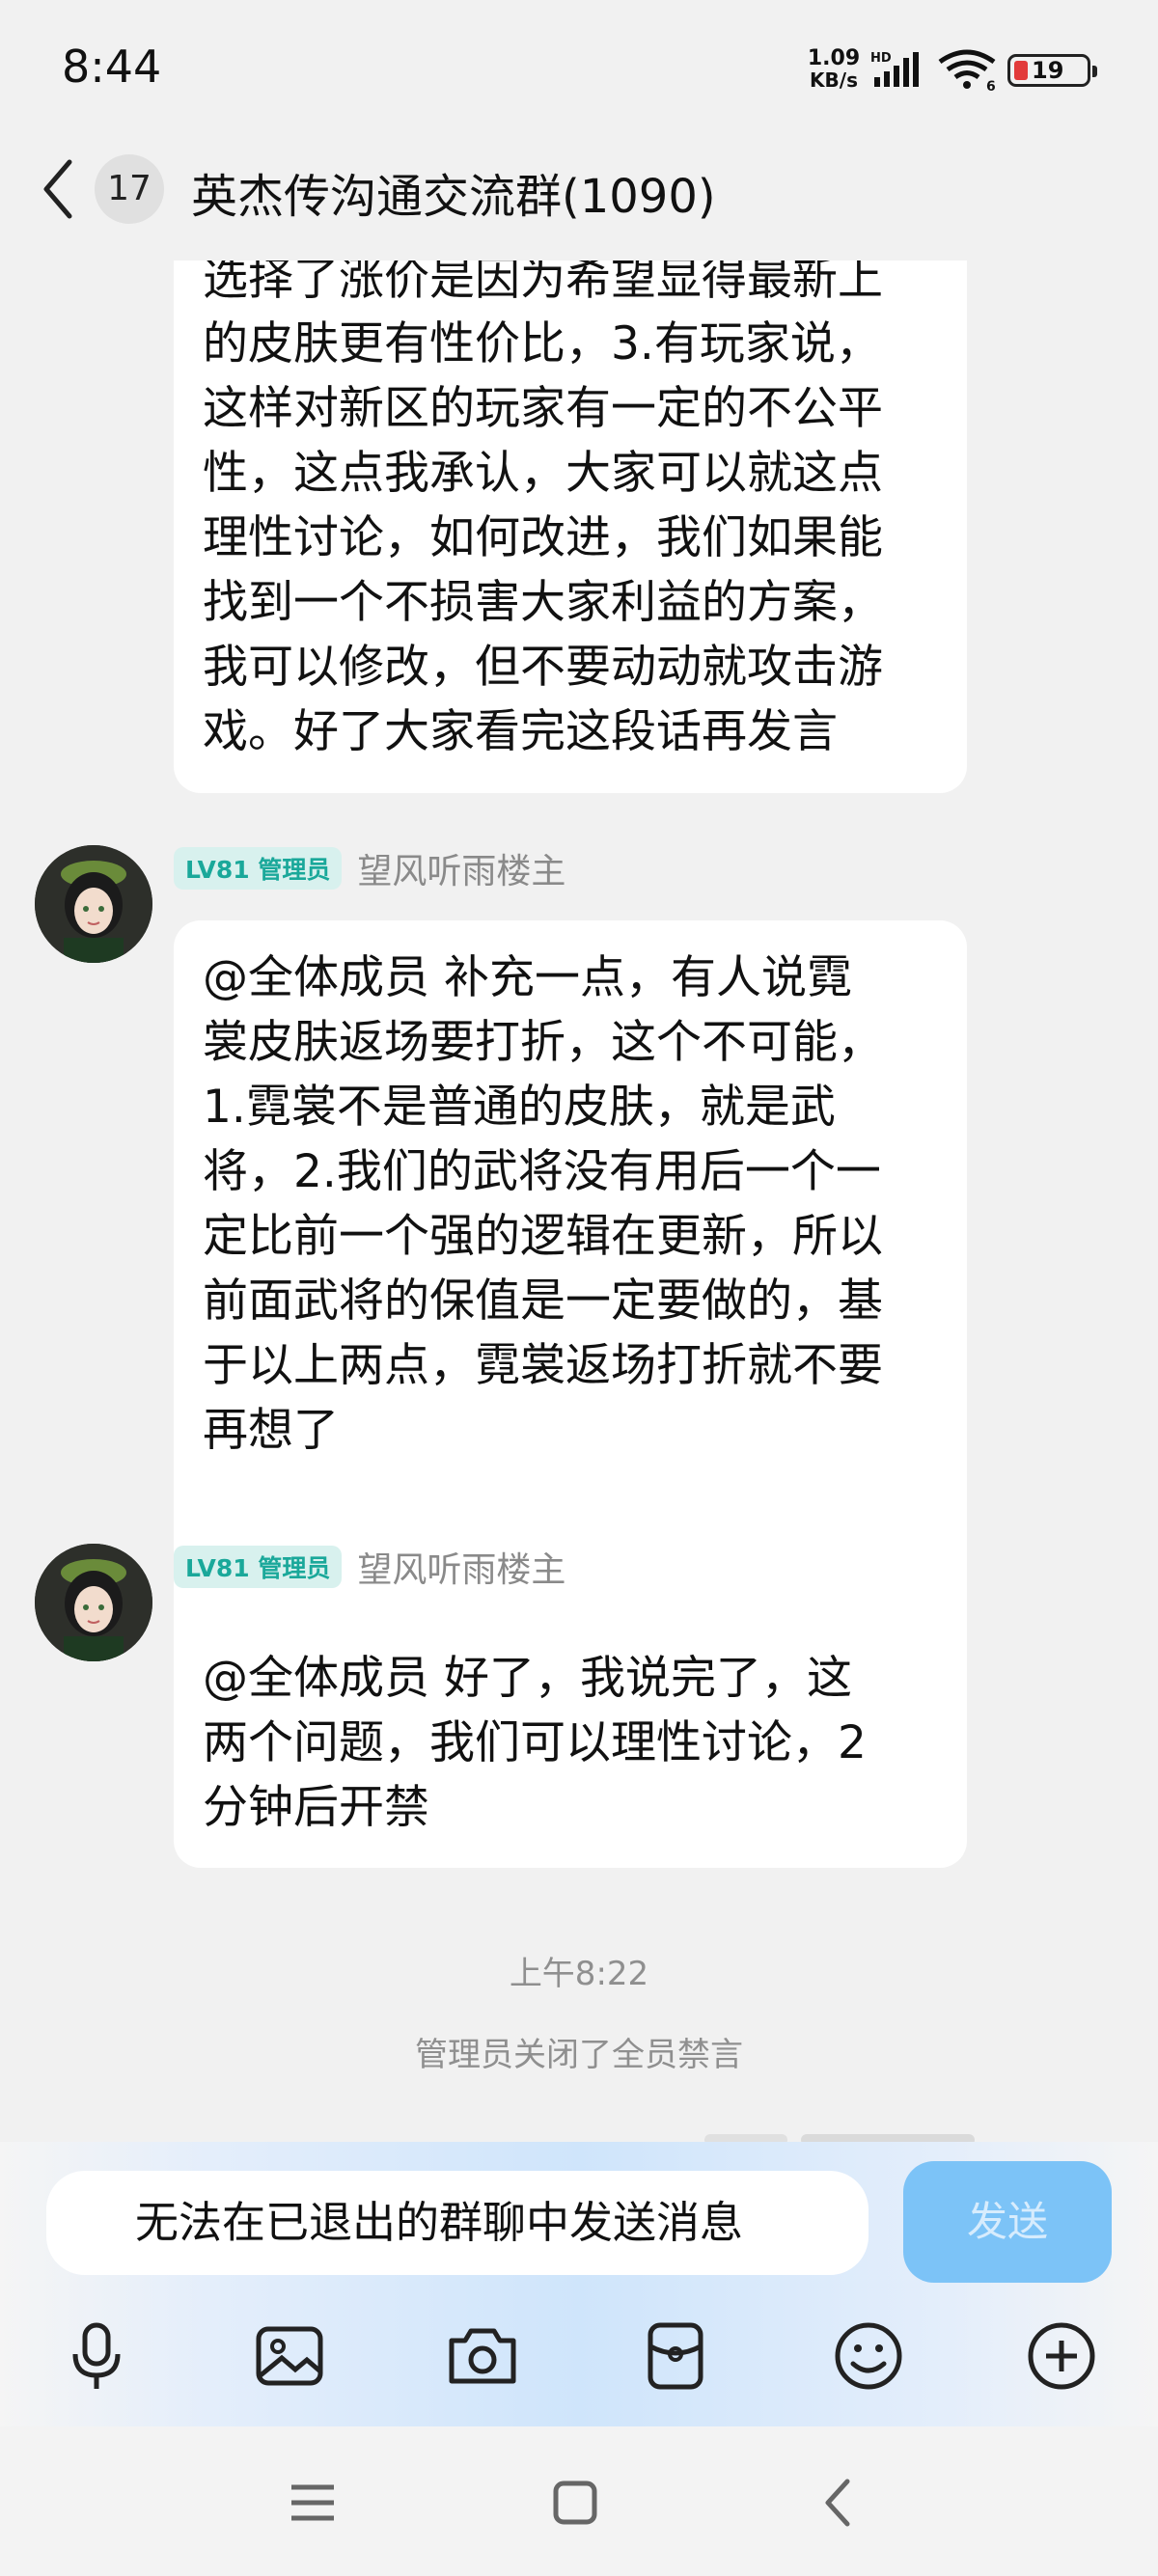  Describe the element at coordinates (316, 1808) in the screenshot. I see `message-line: 分钟后开禁` at that location.